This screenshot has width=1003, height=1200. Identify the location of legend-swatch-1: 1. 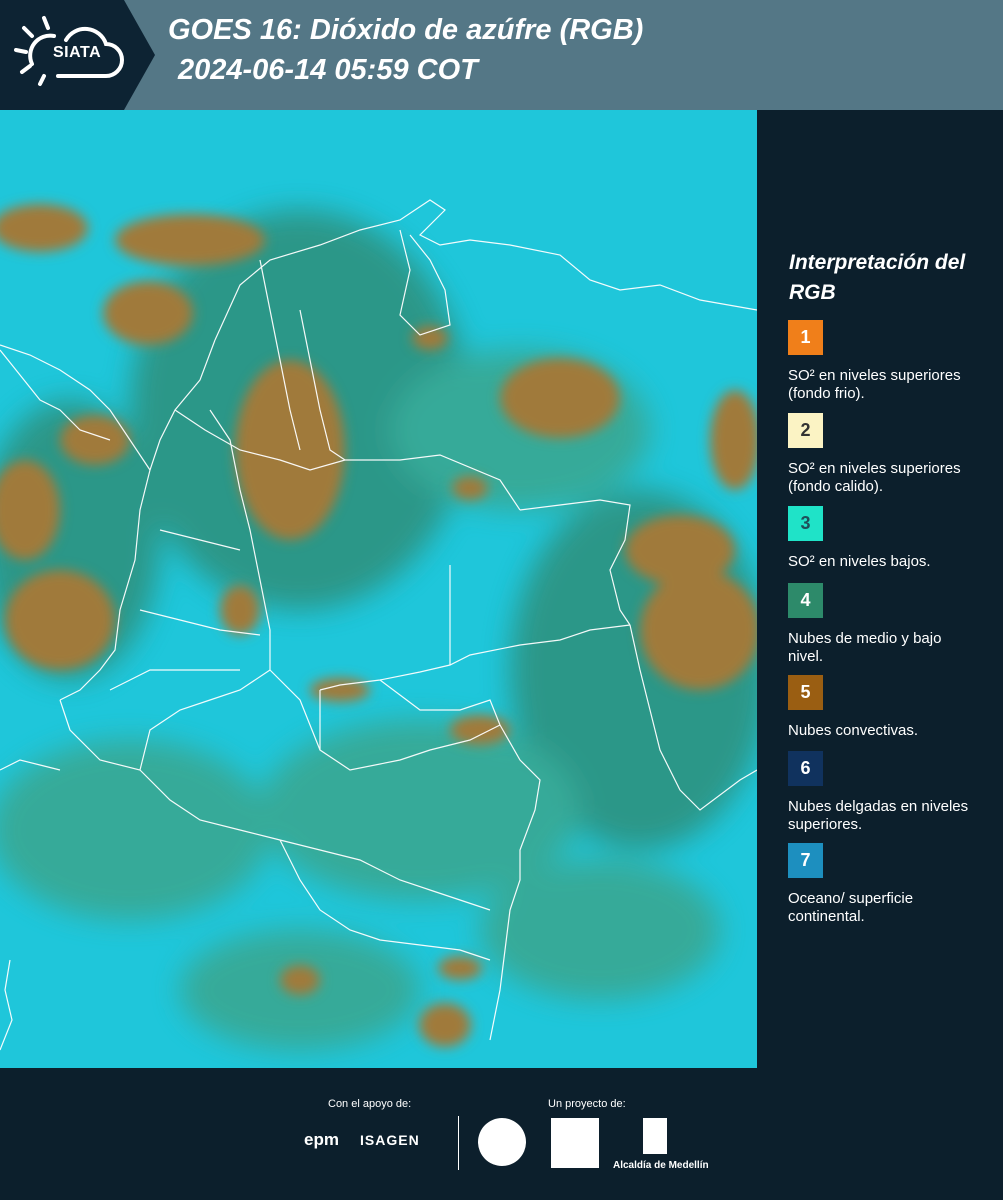
(805, 337).